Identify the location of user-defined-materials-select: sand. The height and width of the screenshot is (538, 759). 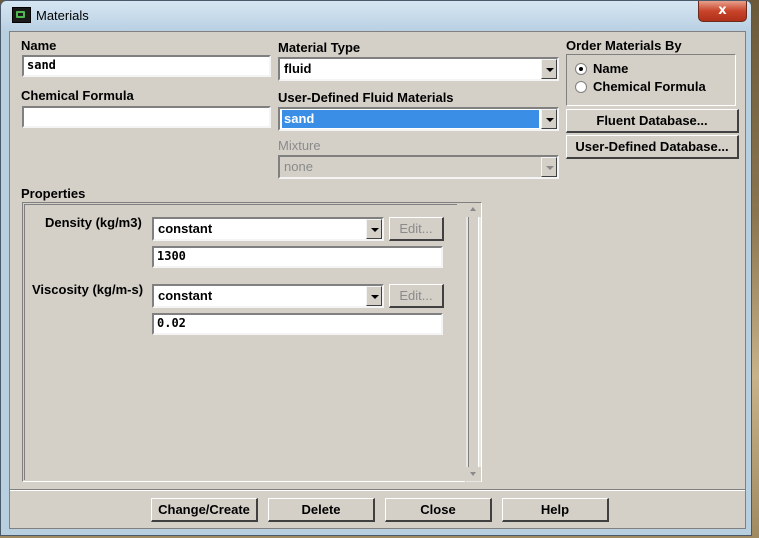
(418, 119).